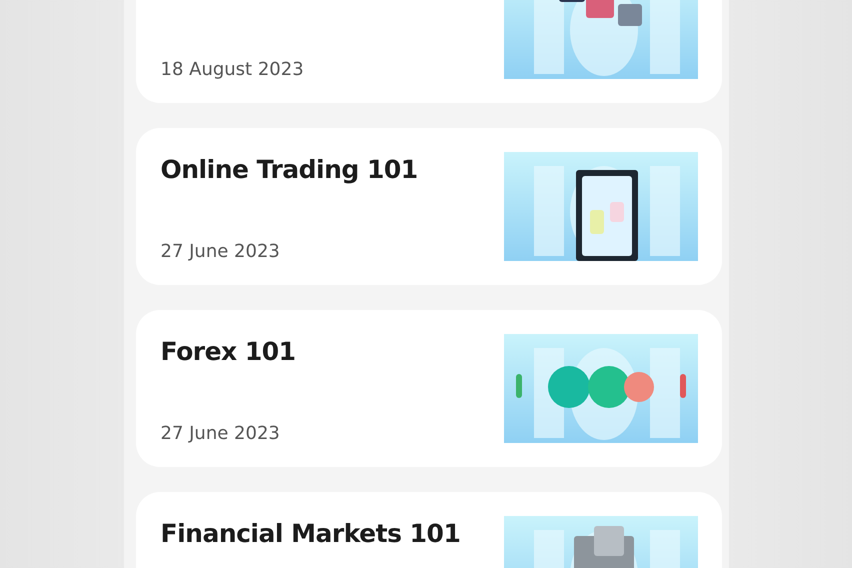 The image size is (852, 568). Describe the element at coordinates (429, 51) in the screenshot. I see `article-card: 18 August 2023` at that location.